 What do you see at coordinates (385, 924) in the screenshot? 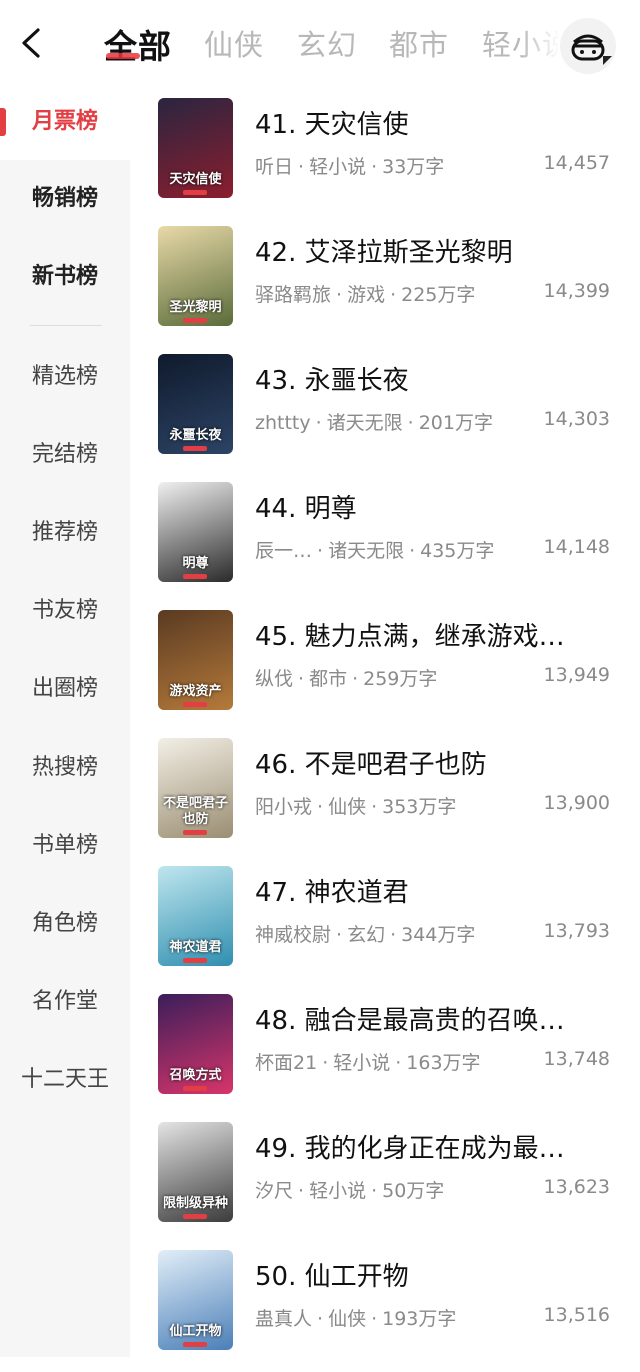
I see `book-row: 神农道君 47. 神农道君 神威校尉 · 玄幻 · 344万字 13,793` at bounding box center [385, 924].